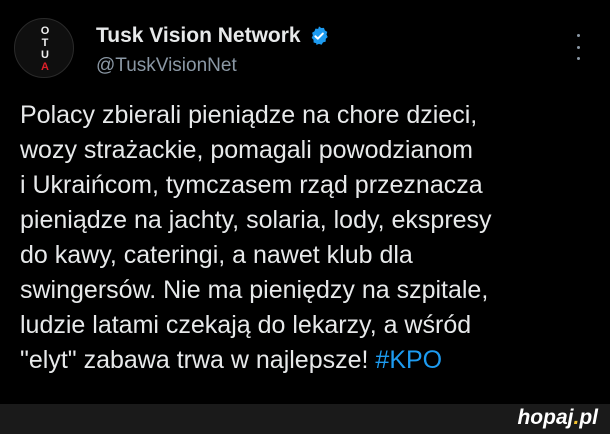 The width and height of the screenshot is (610, 434). I want to click on post-line: wozy strażackie, pomagali powodzianom, so click(246, 150).